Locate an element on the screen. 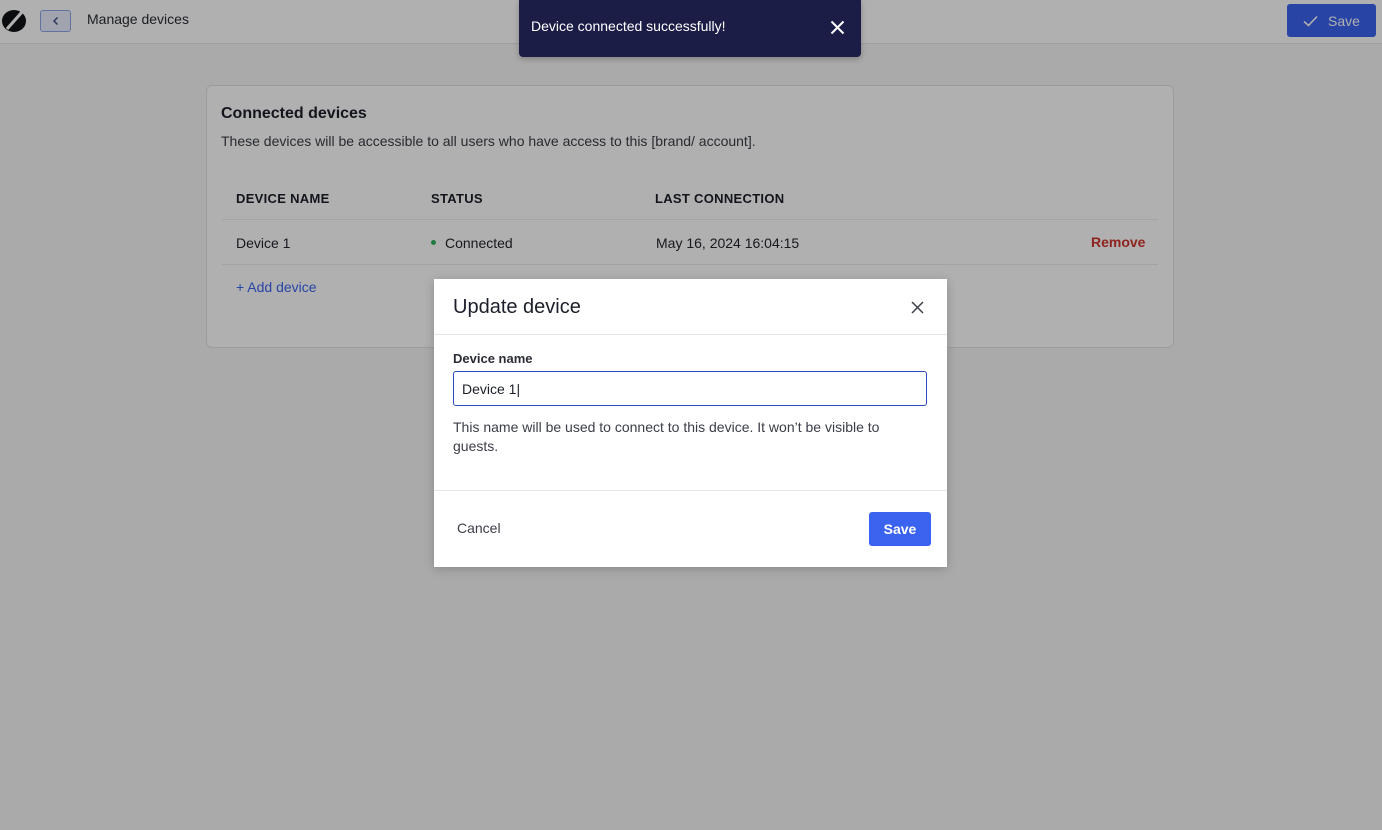 This screenshot has width=1382, height=830. success-toast: Device connected successfully! is located at coordinates (690, 28).